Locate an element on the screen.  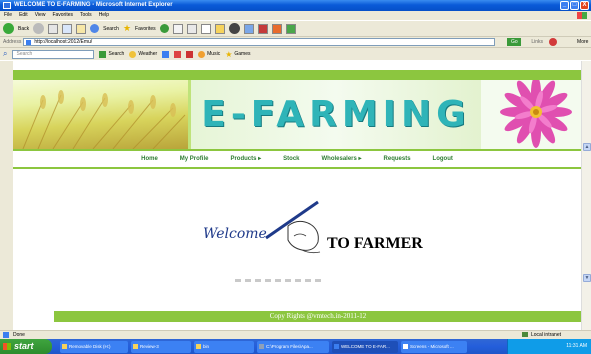
menu-bar: File Edit View Favorites Tools Help is located at coordinates (295, 15).